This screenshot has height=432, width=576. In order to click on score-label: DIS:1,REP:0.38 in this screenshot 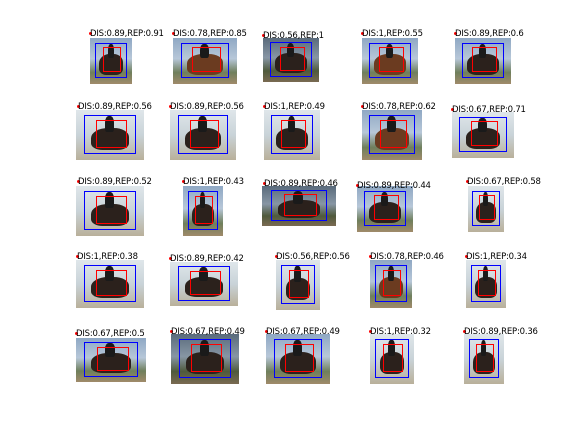, I will do `click(107, 257)`.